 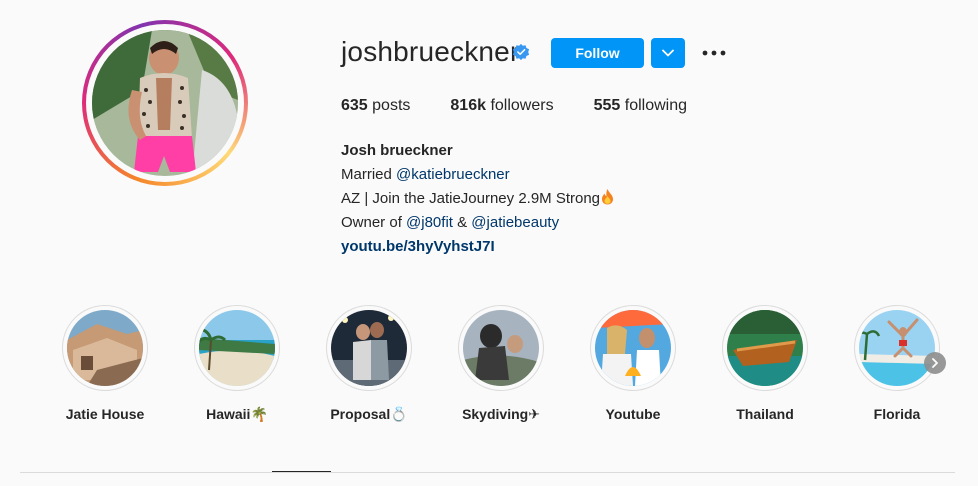 I want to click on highlight-skydiving: Skydiving✈, so click(x=501, y=364).